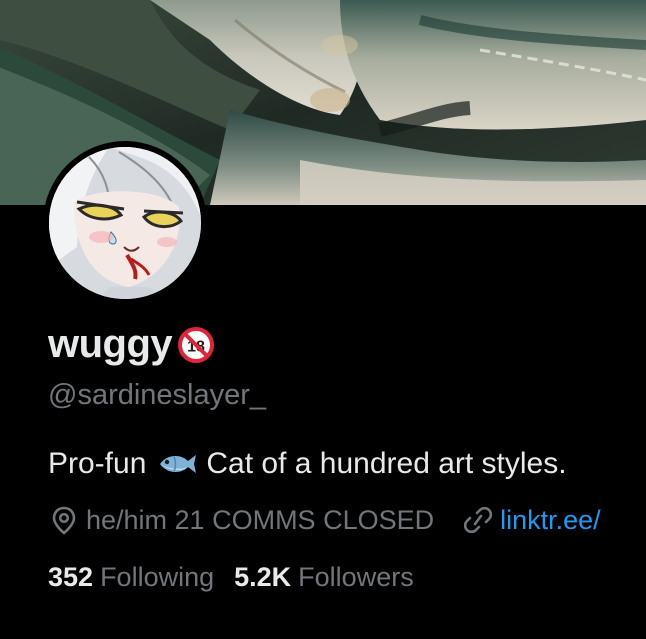  I want to click on website-link: linktr.ee/, so click(550, 520).